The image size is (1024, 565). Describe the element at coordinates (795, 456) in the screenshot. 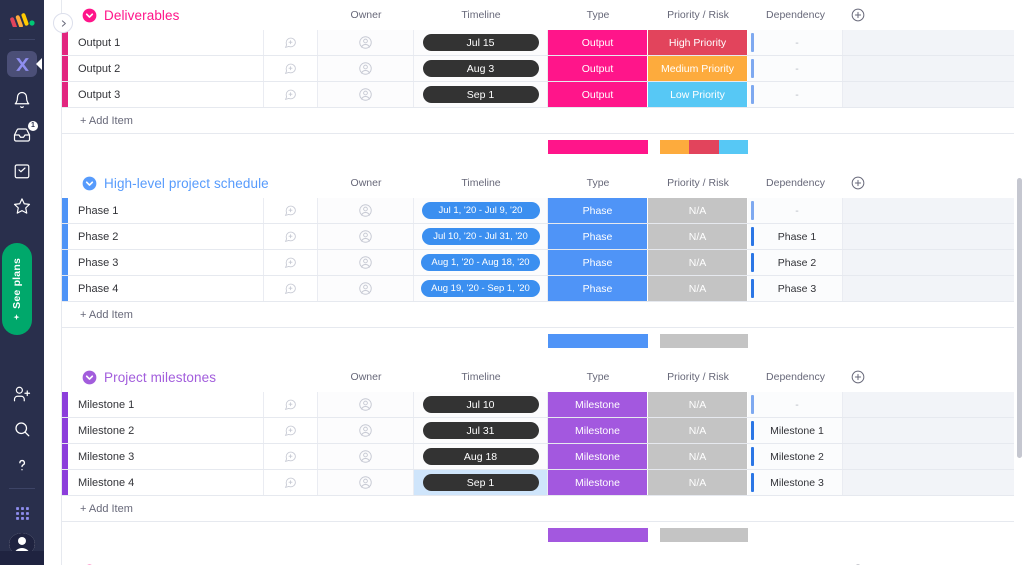

I see `dependency-cell: Milestone 2` at that location.